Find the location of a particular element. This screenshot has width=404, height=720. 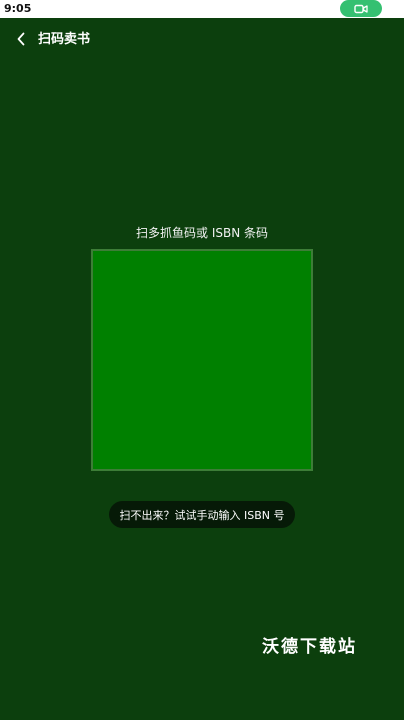

watermark: 沃德下载站 is located at coordinates (309, 647).